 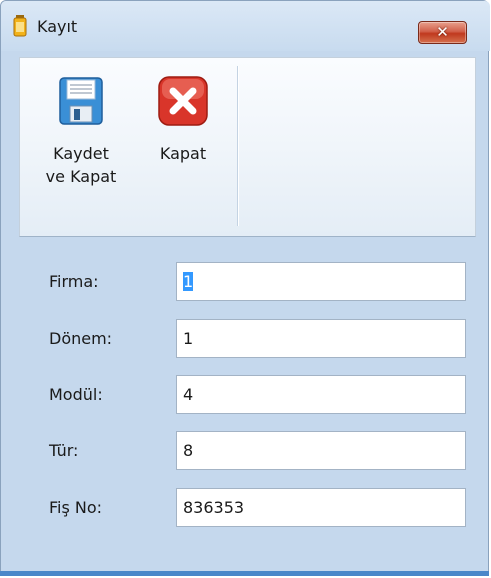 I want to click on window-bottom-edge, so click(x=244, y=573).